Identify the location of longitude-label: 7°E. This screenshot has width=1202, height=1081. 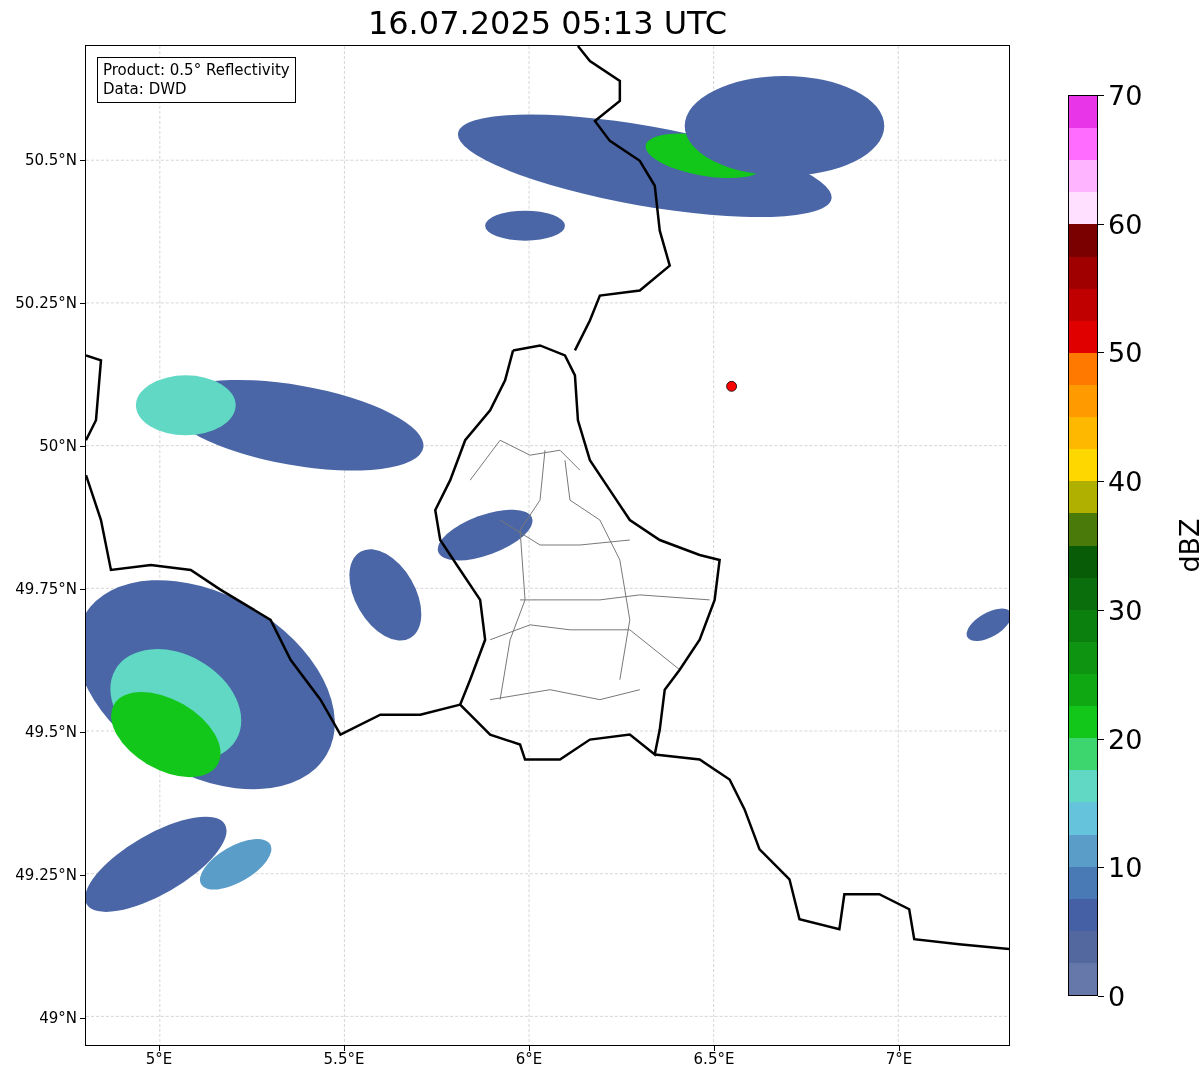
(899, 1059).